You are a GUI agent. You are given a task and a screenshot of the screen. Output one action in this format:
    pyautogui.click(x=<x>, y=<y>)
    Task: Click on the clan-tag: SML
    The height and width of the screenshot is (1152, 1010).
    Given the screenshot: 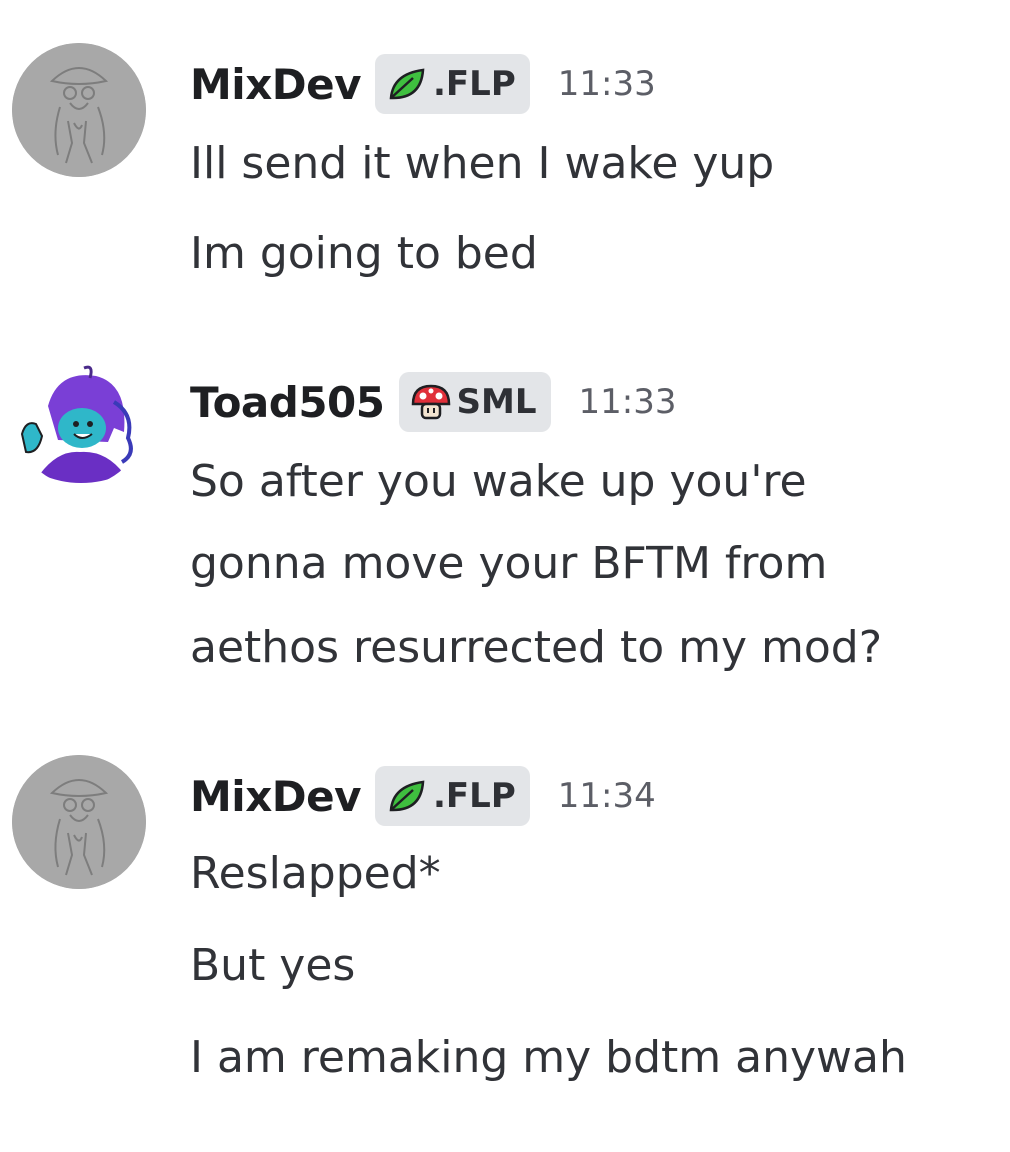 What is the action you would take?
    pyautogui.click(x=474, y=402)
    